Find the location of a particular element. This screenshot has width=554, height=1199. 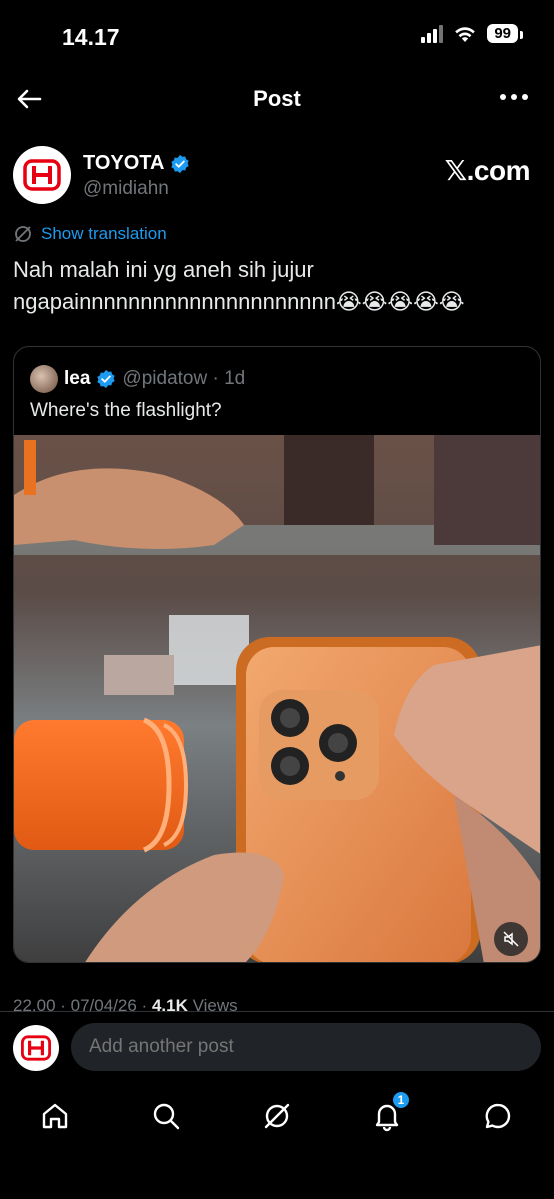

reply-input is located at coordinates (306, 1047).